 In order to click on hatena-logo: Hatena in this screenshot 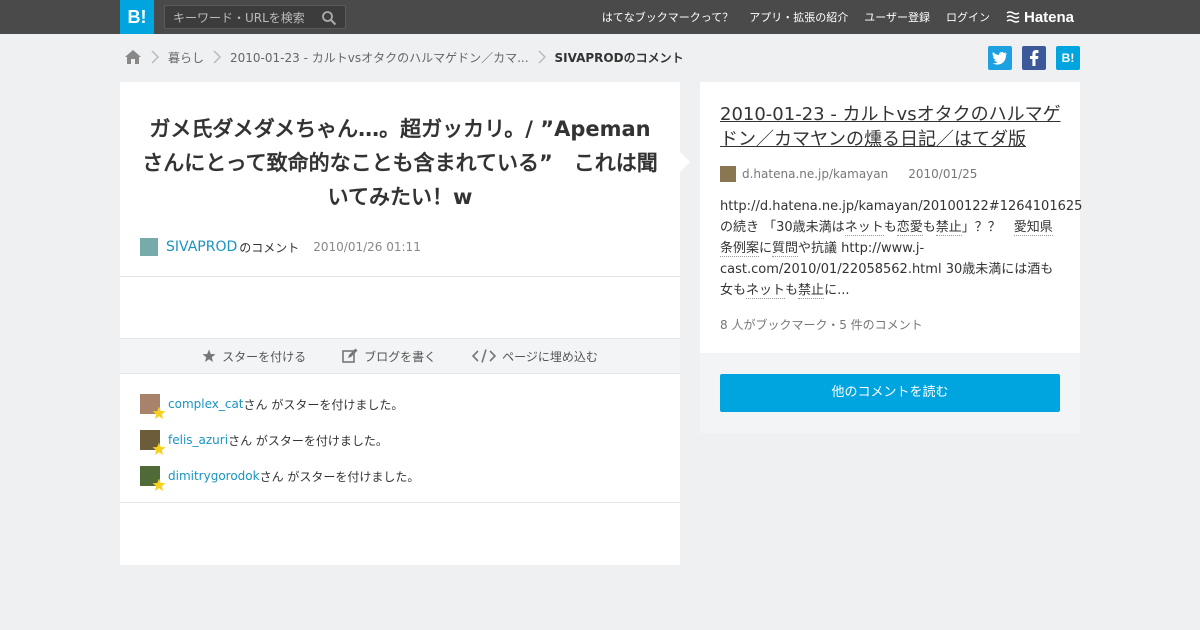, I will do `click(1040, 17)`.